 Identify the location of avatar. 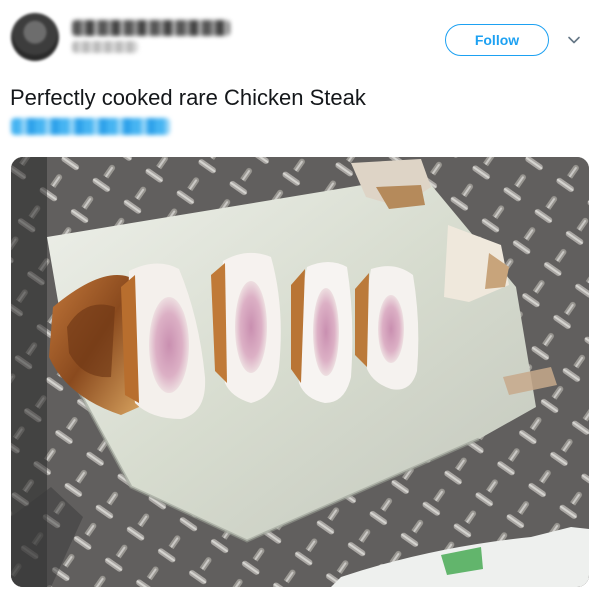
(35, 37).